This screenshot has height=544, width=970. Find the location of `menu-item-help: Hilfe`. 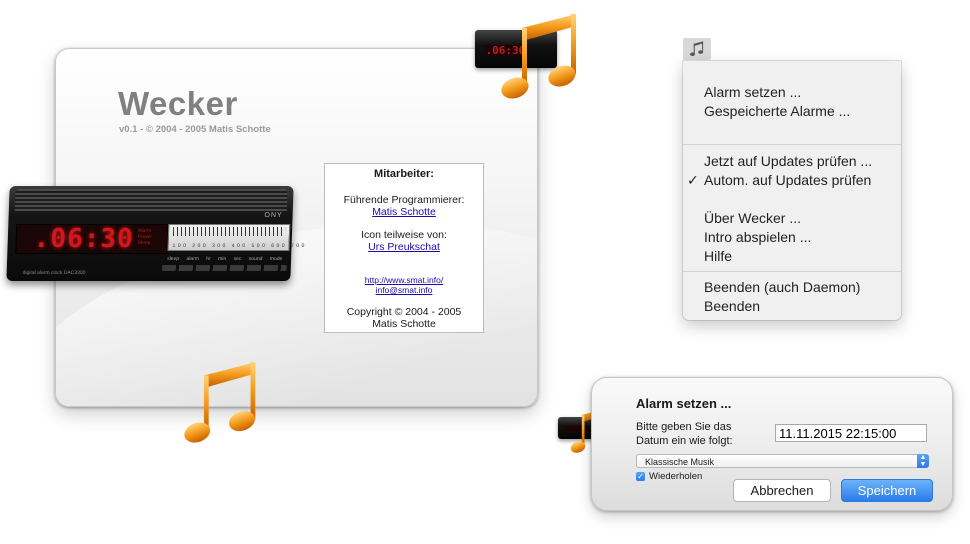

menu-item-help: Hilfe is located at coordinates (718, 256).